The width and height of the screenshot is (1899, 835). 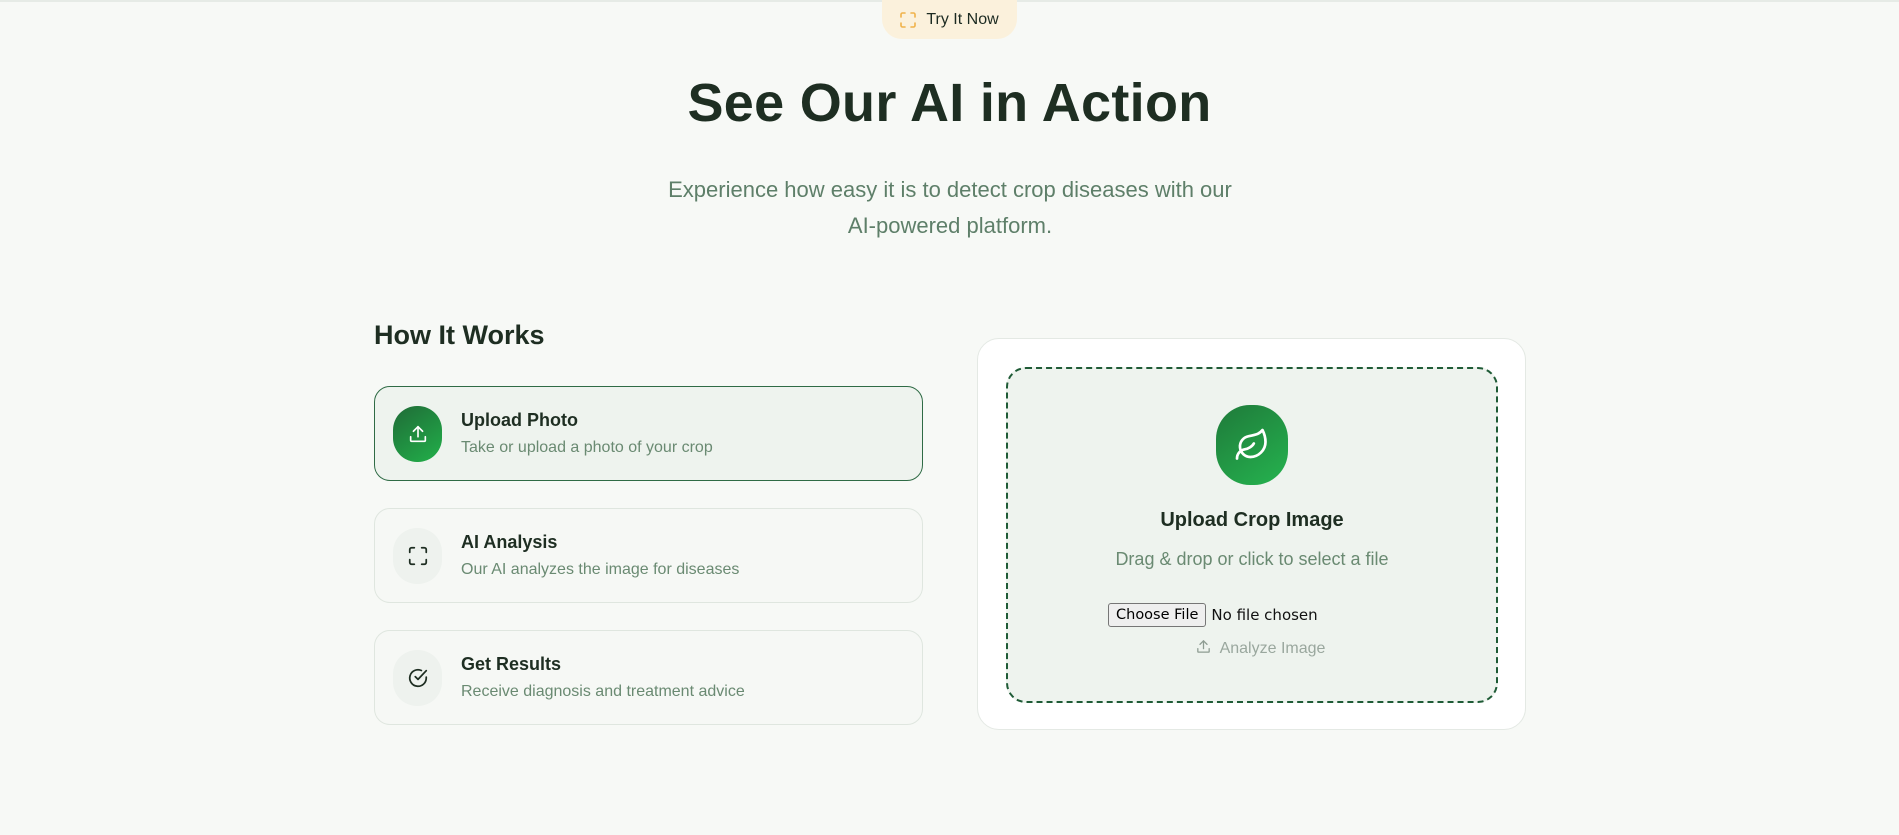 What do you see at coordinates (1252, 445) in the screenshot?
I see `leaf-icon` at bounding box center [1252, 445].